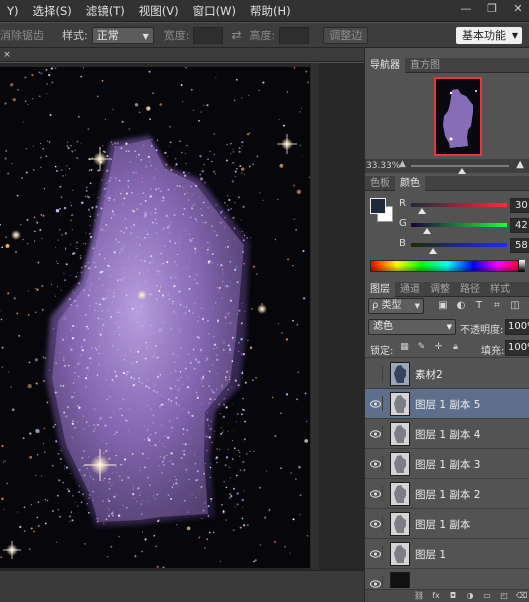 The height and width of the screenshot is (602, 529). Describe the element at coordinates (482, 330) in the screenshot. I see `opacity-label: 不透明度:` at that location.